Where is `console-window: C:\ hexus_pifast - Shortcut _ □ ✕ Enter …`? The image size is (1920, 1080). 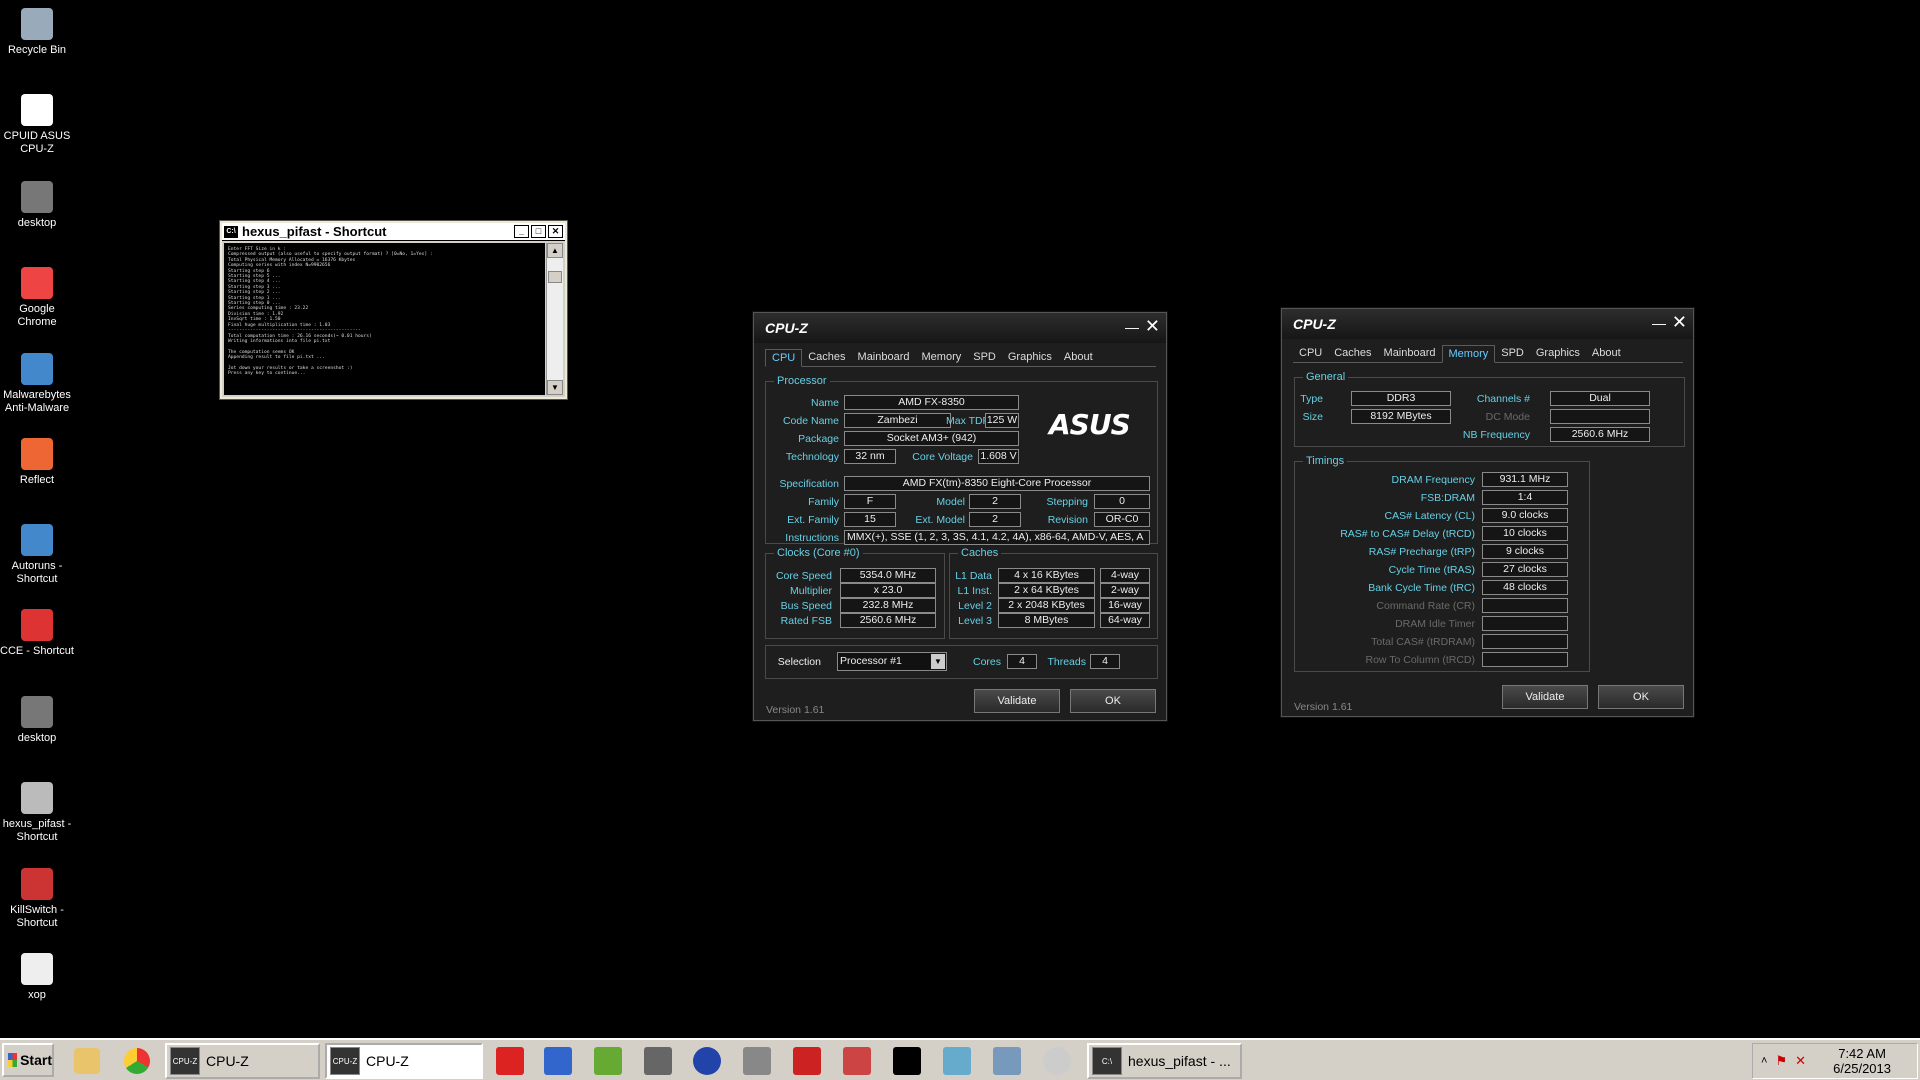
console-window: C:\ hexus_pifast - Shortcut _ □ ✕ Enter … is located at coordinates (393, 310).